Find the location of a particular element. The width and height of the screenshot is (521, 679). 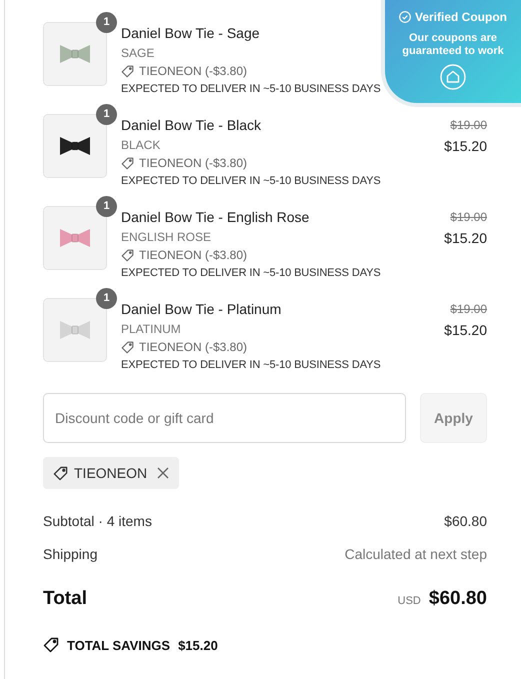

apply-button: Apply is located at coordinates (453, 418).